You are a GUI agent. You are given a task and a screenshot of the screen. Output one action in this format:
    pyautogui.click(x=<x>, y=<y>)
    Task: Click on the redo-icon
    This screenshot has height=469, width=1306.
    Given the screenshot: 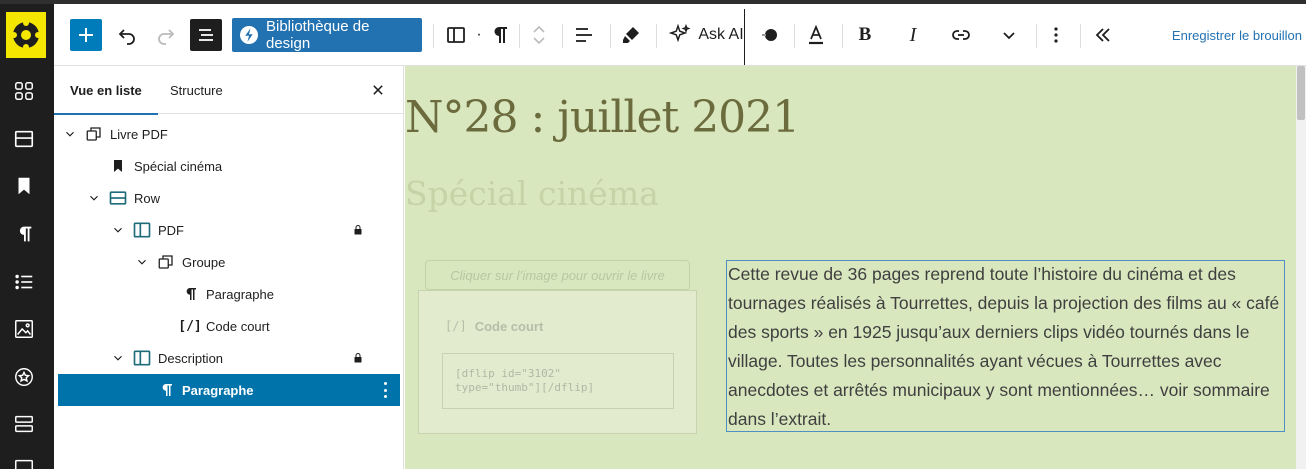 What is the action you would take?
    pyautogui.click(x=166, y=37)
    